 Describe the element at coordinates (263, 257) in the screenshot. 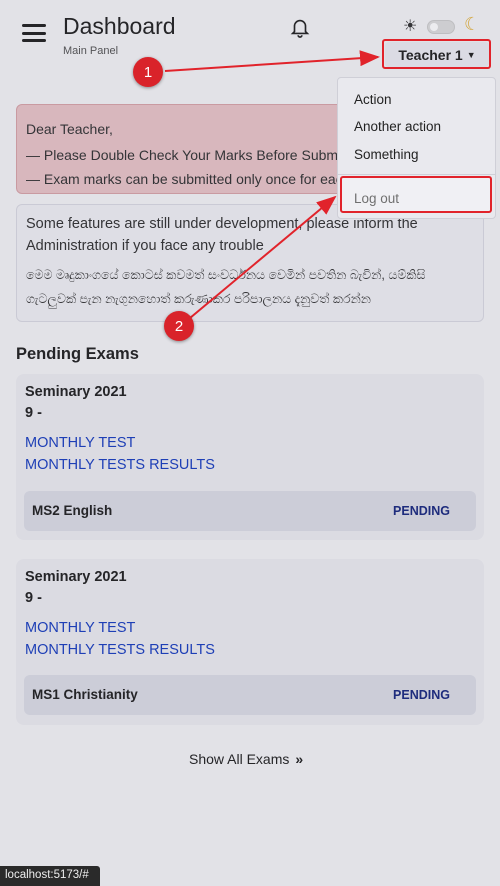

I see `arrow-to-logout` at that location.